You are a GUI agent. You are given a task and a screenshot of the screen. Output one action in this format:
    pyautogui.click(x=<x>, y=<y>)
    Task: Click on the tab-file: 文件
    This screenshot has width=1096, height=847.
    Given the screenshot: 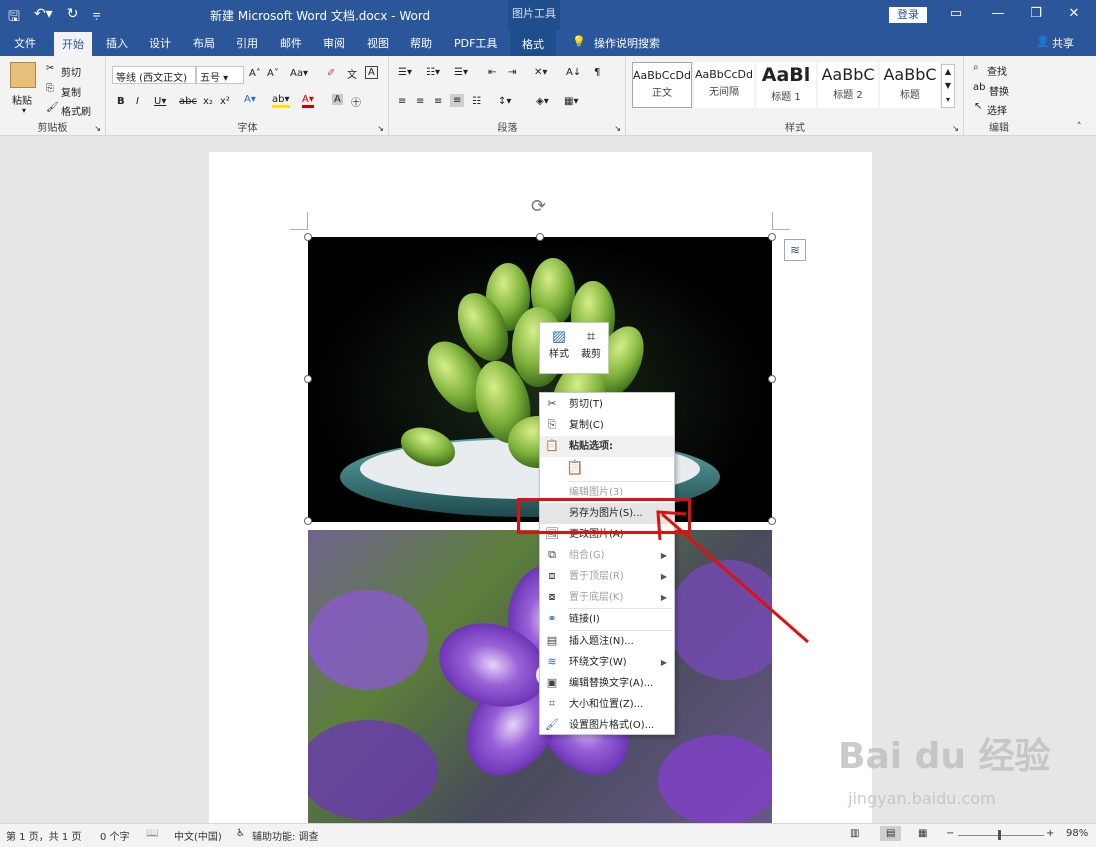 What is the action you would take?
    pyautogui.click(x=25, y=43)
    